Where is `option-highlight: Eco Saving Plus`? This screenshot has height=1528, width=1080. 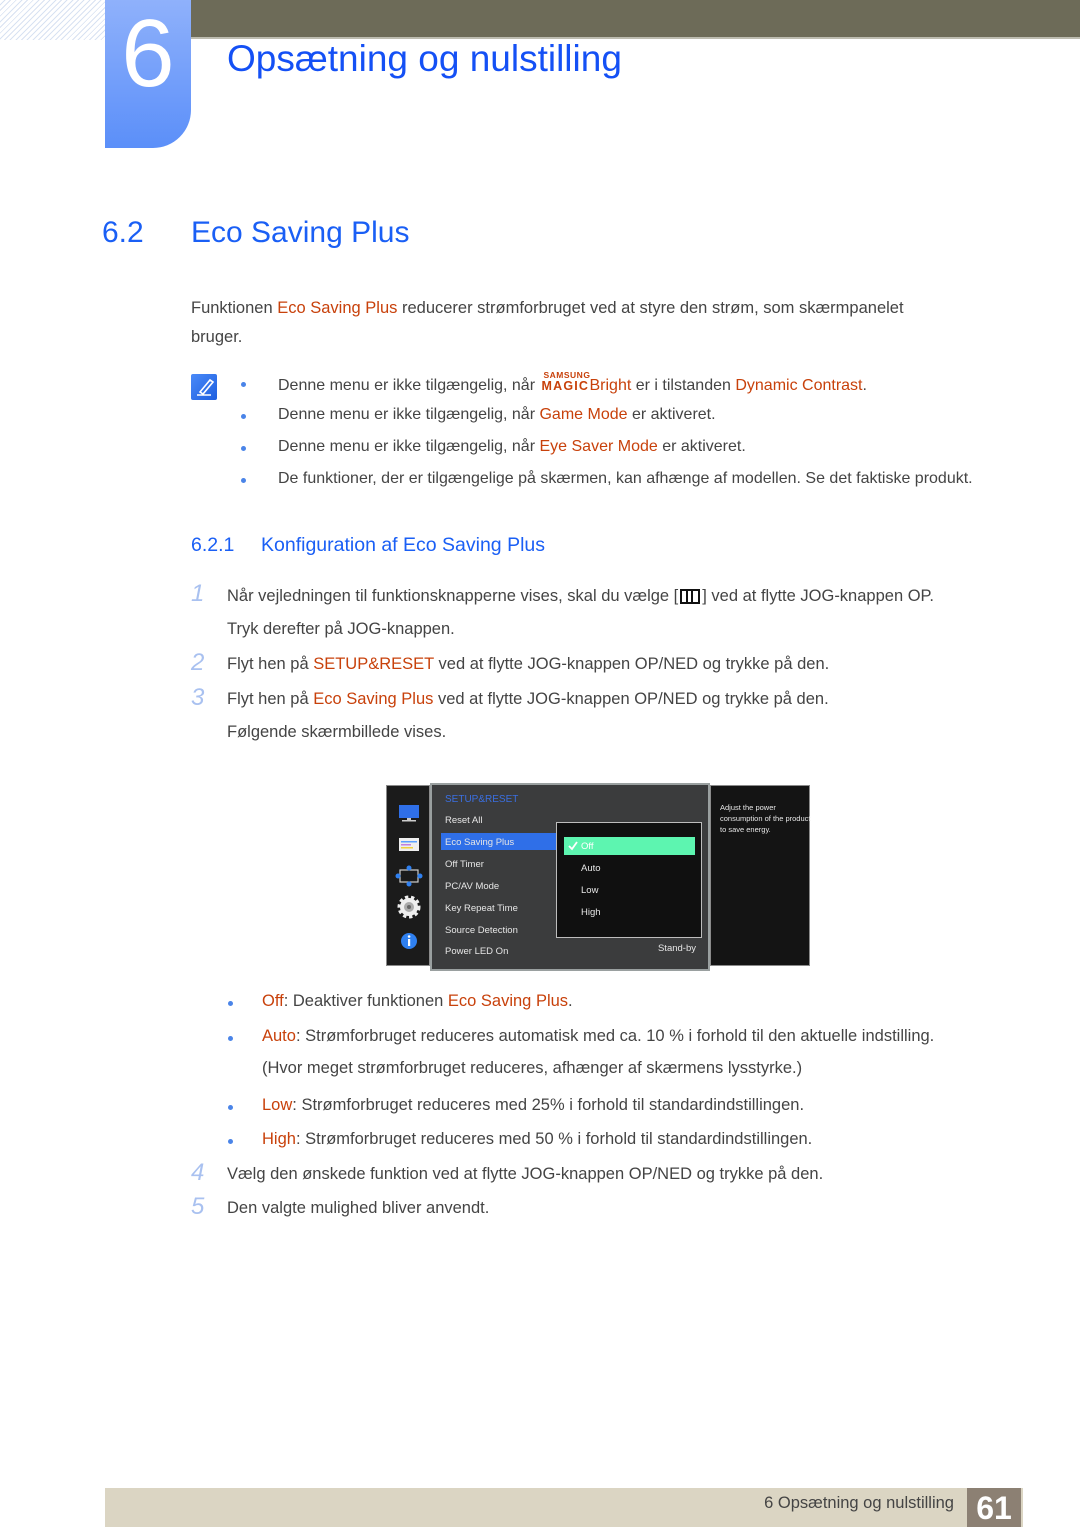
option-highlight: Eco Saving Plus is located at coordinates (508, 1001).